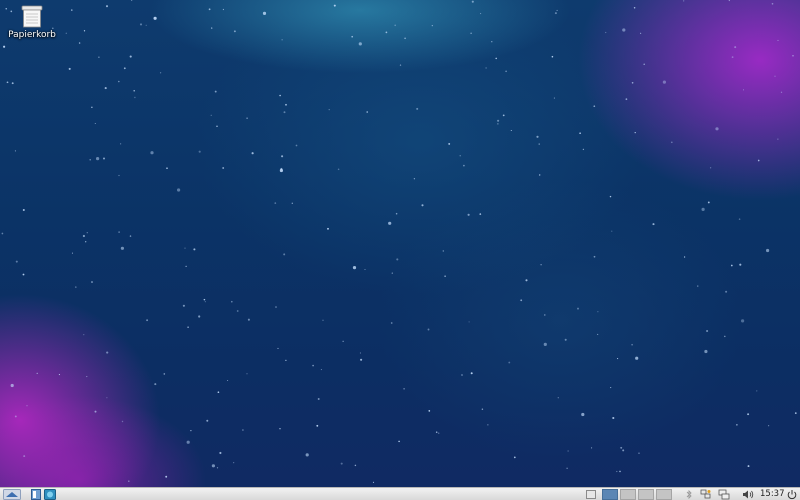  What do you see at coordinates (36, 494) in the screenshot?
I see `file-manager-icon` at bounding box center [36, 494].